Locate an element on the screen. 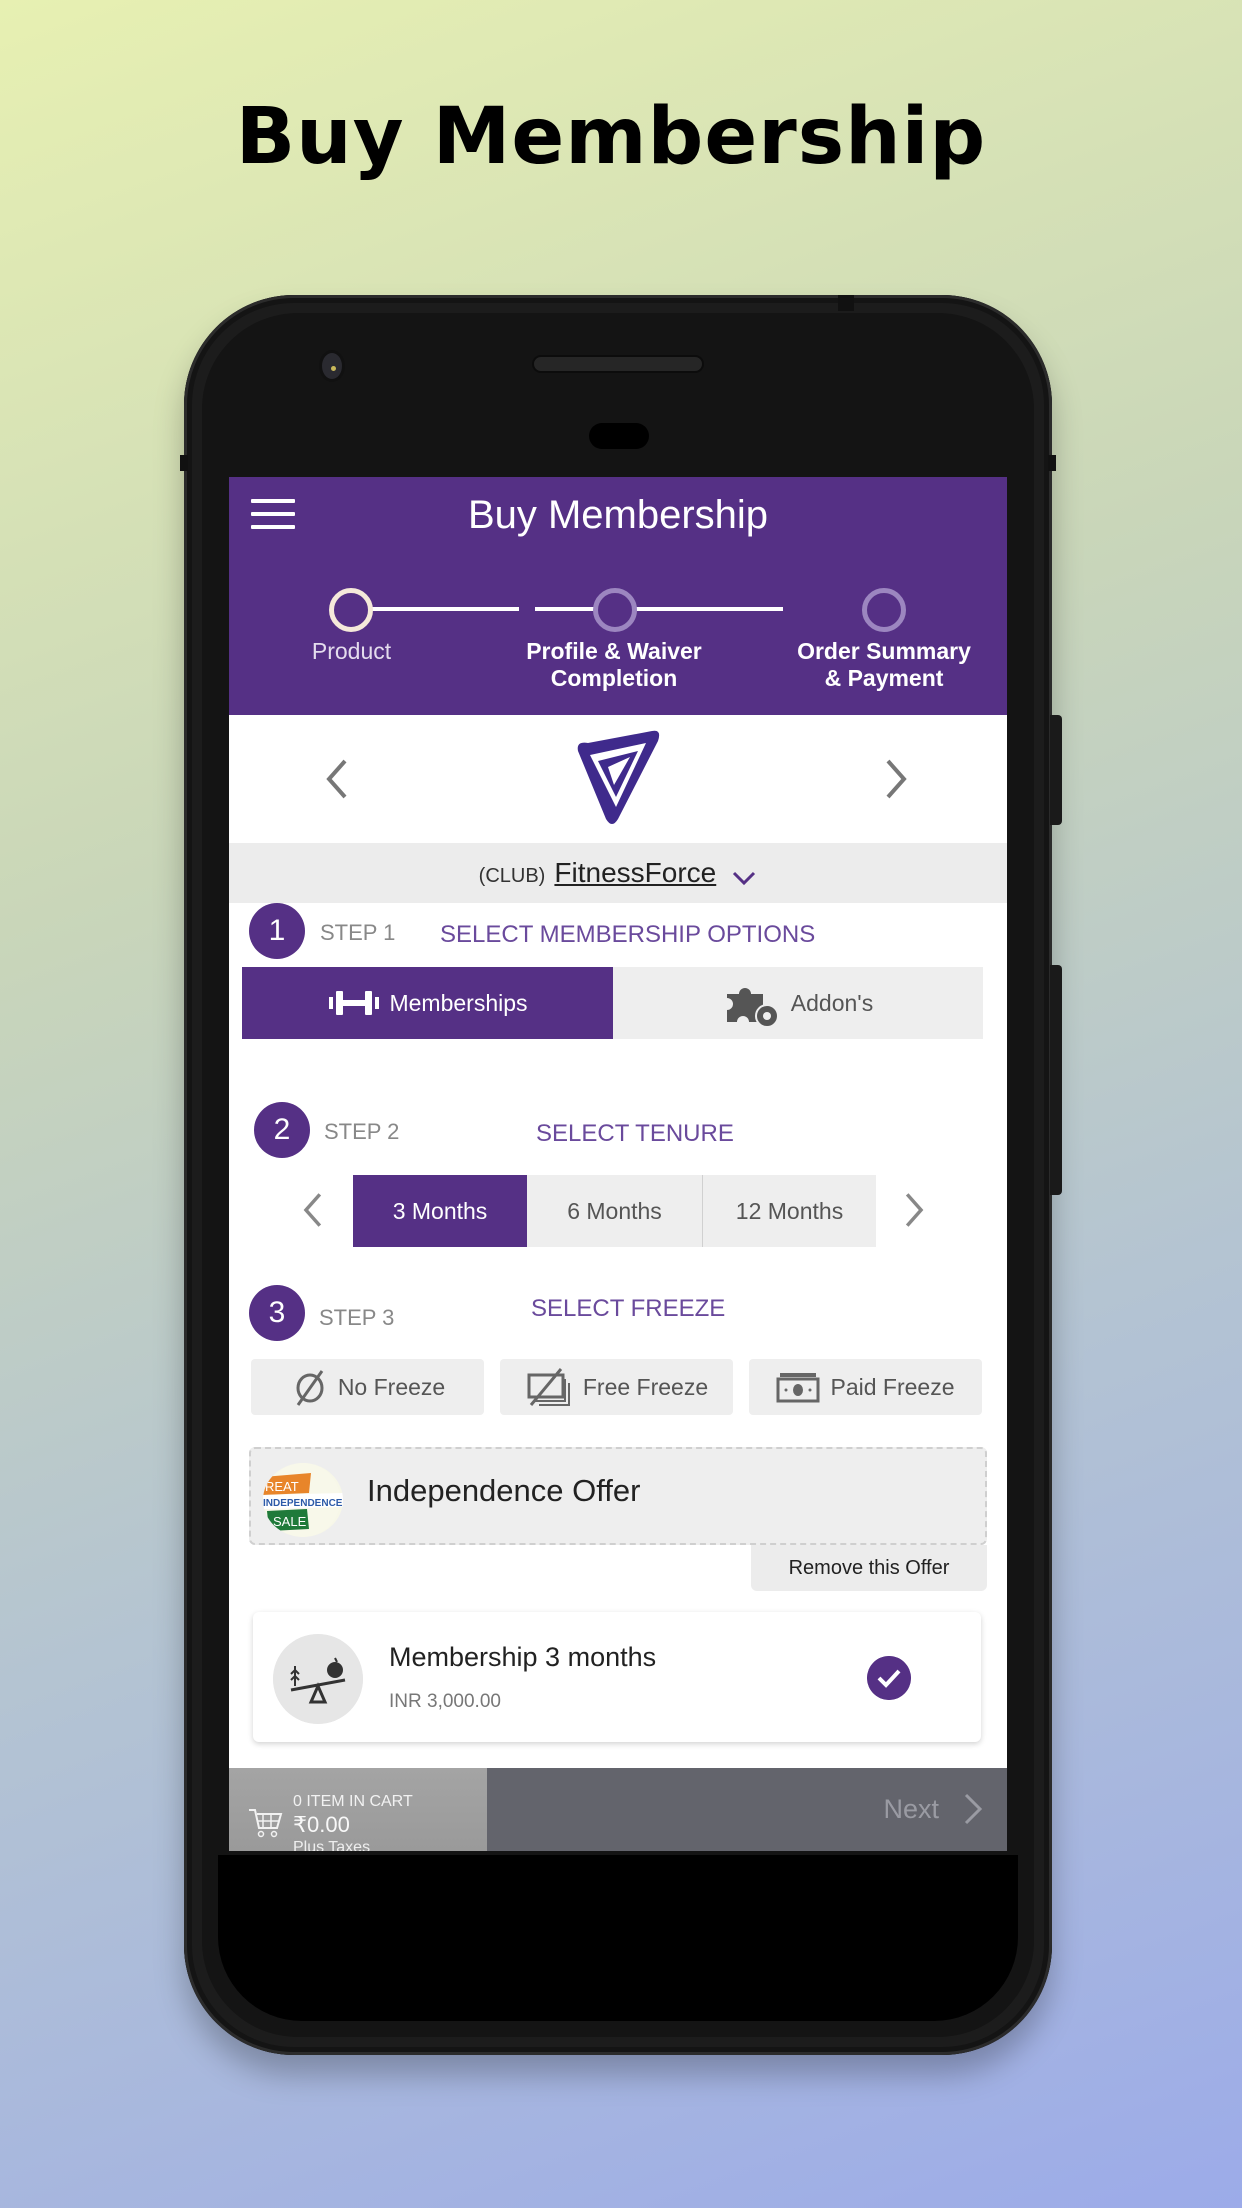 This screenshot has height=2208, width=1242. step3-label: STEP 3 is located at coordinates (357, 1317).